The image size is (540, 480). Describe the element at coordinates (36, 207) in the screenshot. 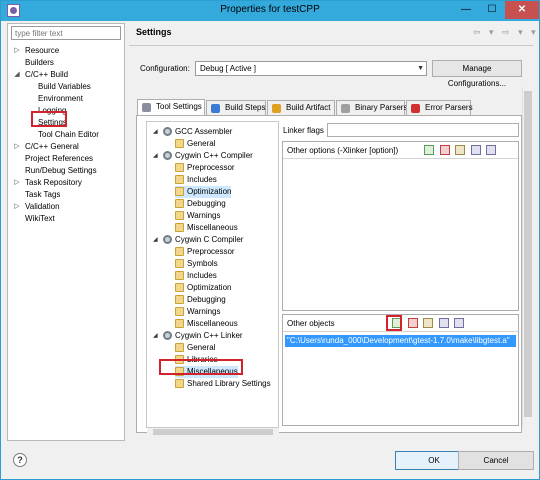

I see `sidebar-item-validation: ▷ Validation` at that location.